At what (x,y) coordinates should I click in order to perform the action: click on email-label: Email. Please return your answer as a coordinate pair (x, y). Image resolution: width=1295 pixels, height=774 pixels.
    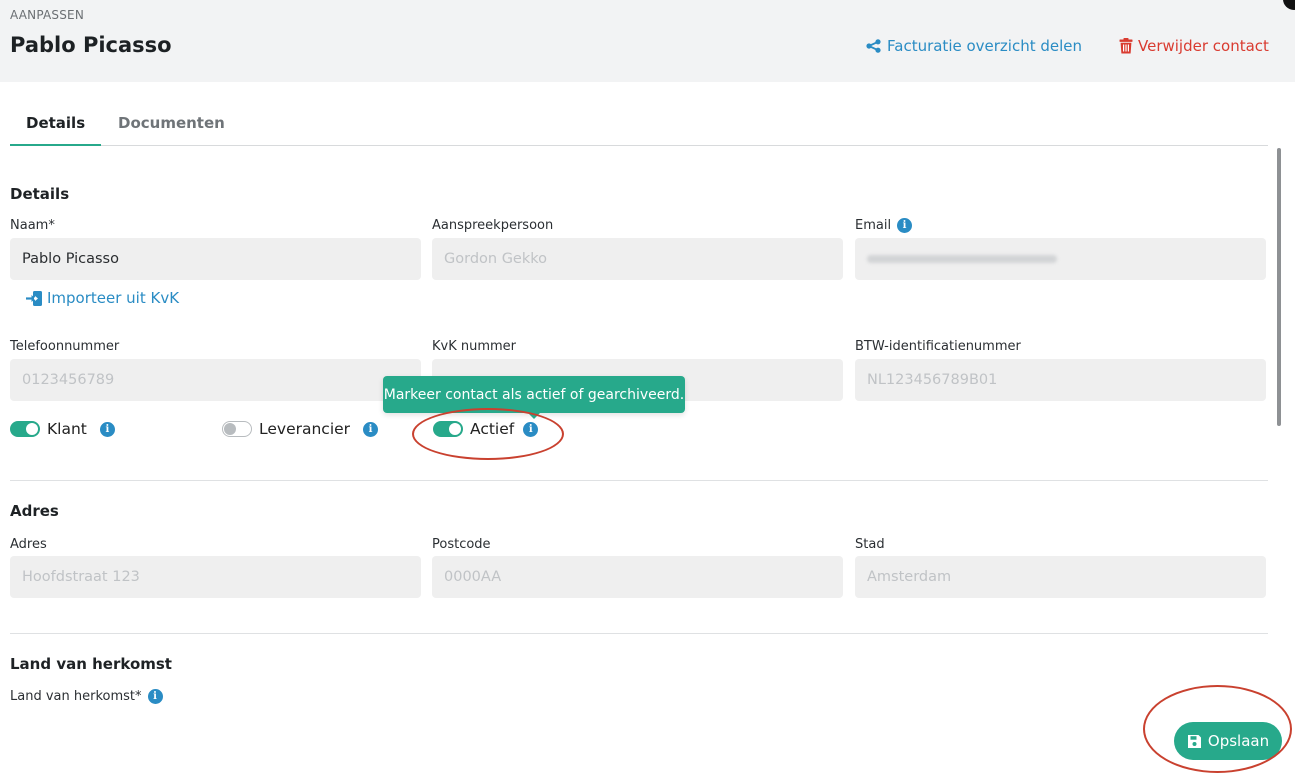
    Looking at the image, I should click on (873, 225).